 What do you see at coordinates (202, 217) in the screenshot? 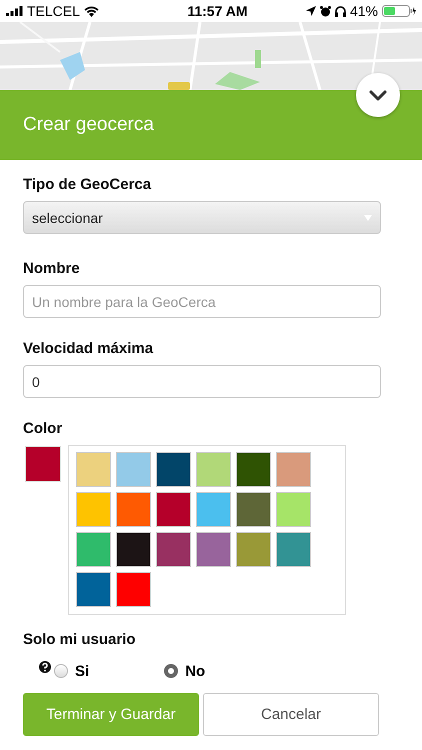
I see `type-select: seleccionar` at bounding box center [202, 217].